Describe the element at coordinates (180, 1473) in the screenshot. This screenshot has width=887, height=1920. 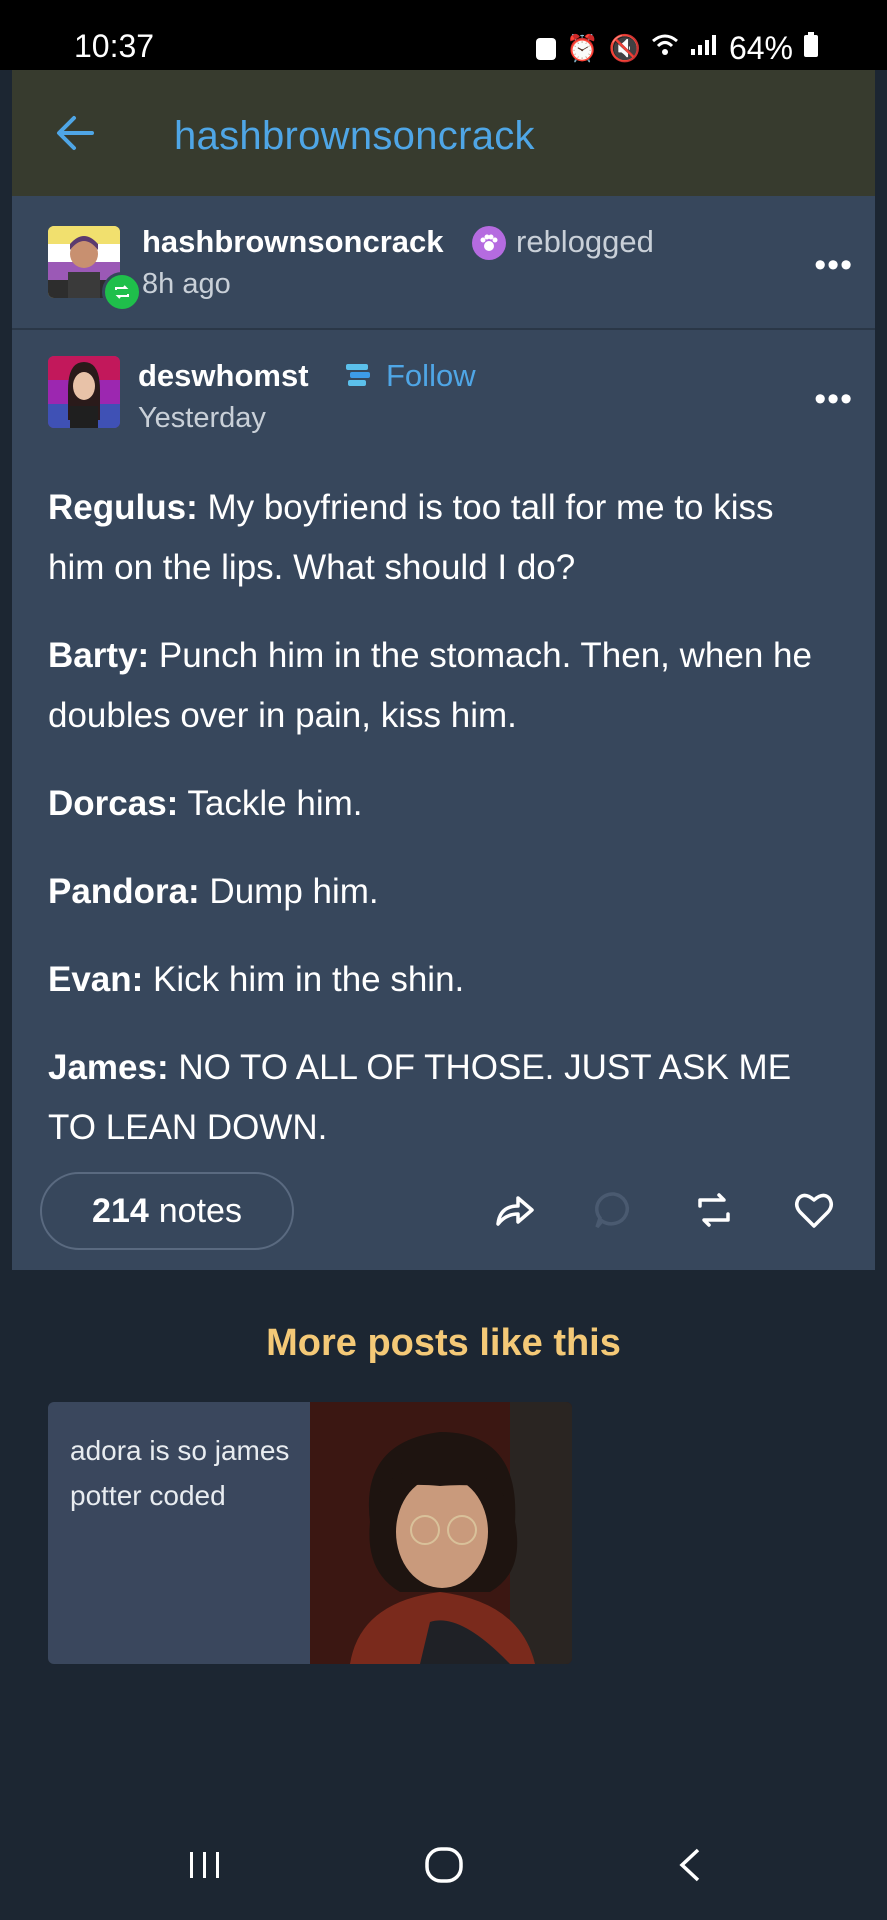
I see `card-text: adora is so james potter coded` at that location.